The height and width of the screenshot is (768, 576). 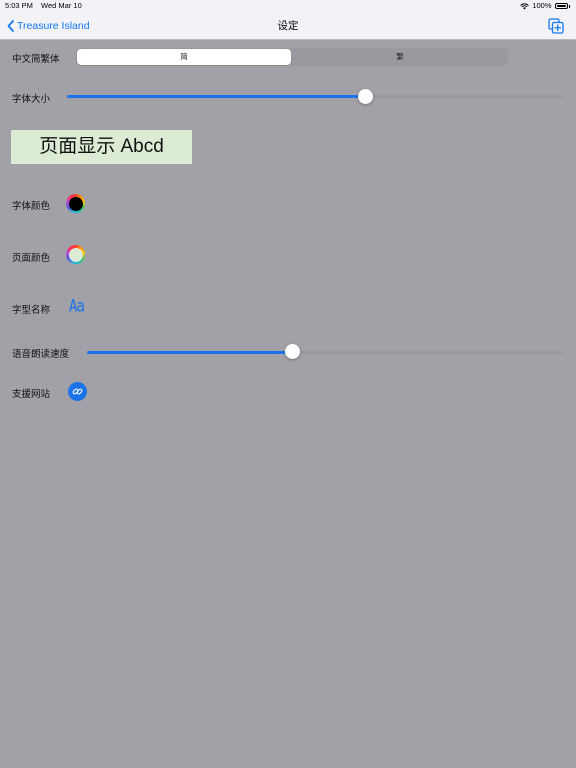 What do you see at coordinates (19, 5) in the screenshot?
I see `status-time: 5:03 PM` at bounding box center [19, 5].